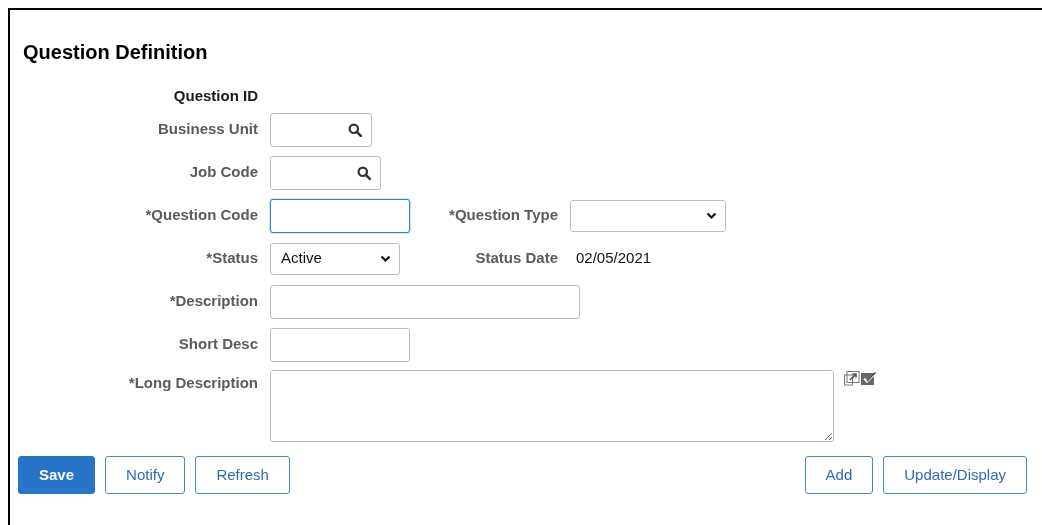 The height and width of the screenshot is (525, 1042). What do you see at coordinates (516, 258) in the screenshot?
I see `field-label: Status Date` at bounding box center [516, 258].